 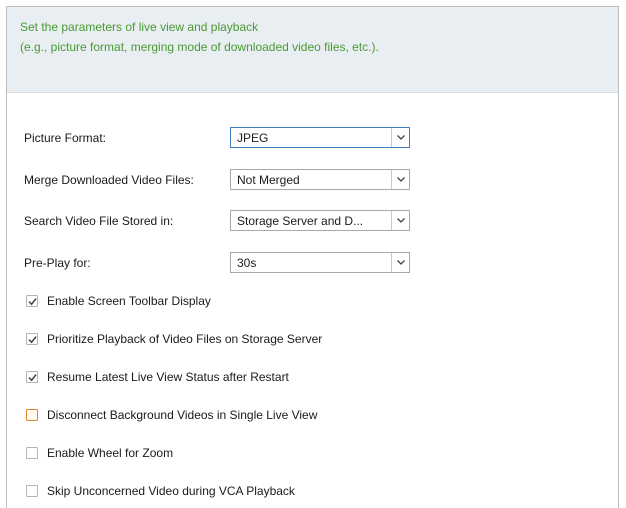 I want to click on resume-live-view-checkbox, so click(x=32, y=377).